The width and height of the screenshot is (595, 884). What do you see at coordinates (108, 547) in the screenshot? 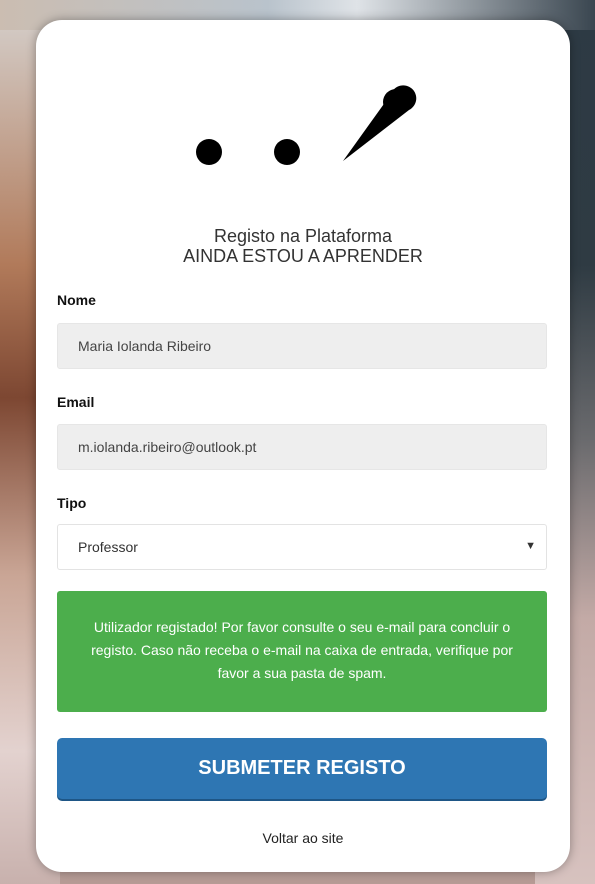
I see `type-selected-value: Professor` at bounding box center [108, 547].